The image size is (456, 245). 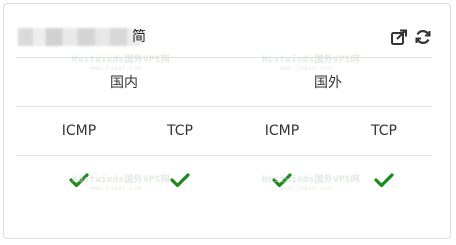 I want to click on share-icon, so click(x=399, y=37).